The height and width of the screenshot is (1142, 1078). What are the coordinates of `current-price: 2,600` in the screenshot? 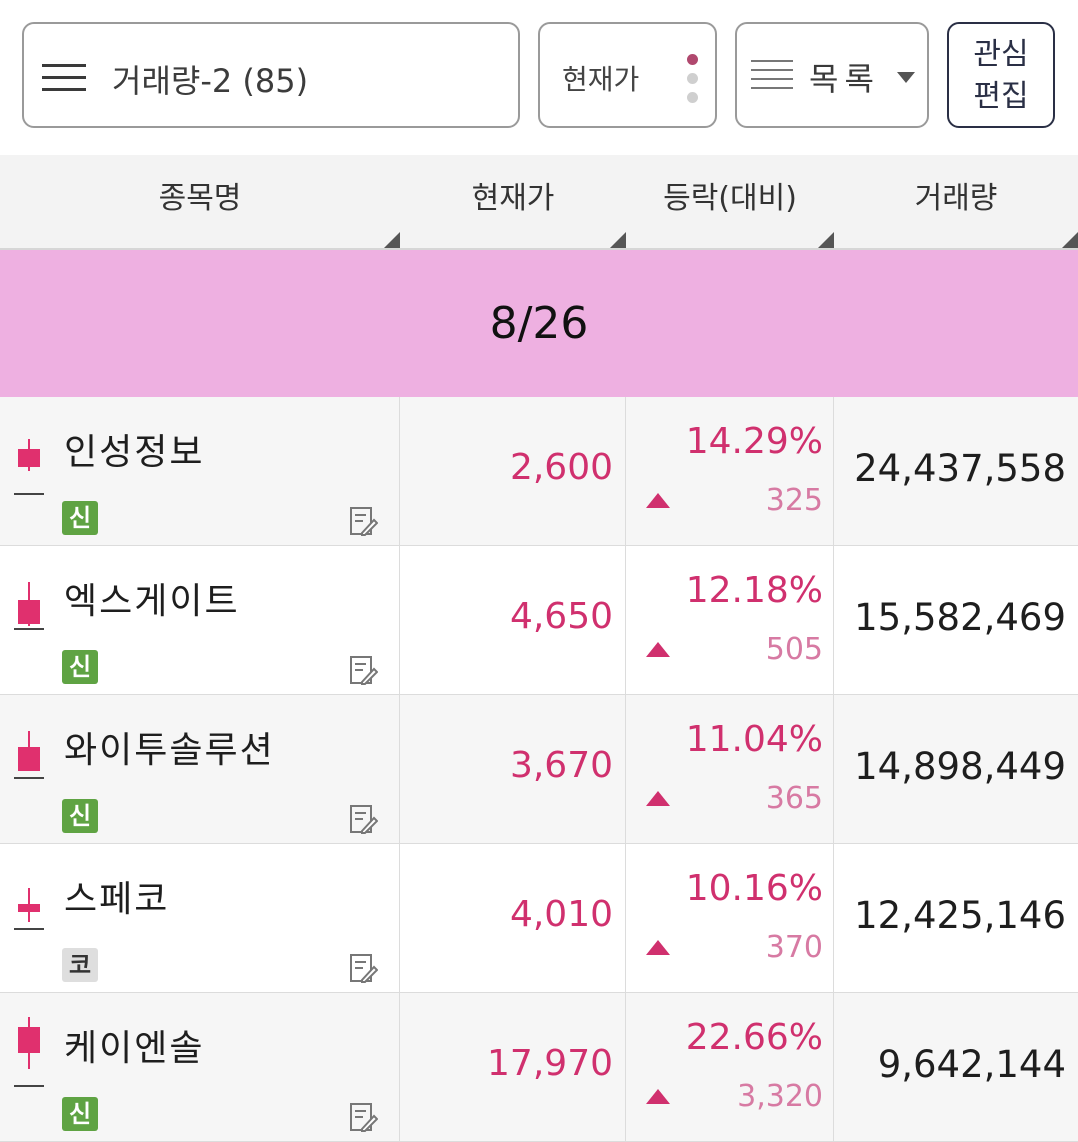 It's located at (561, 467).